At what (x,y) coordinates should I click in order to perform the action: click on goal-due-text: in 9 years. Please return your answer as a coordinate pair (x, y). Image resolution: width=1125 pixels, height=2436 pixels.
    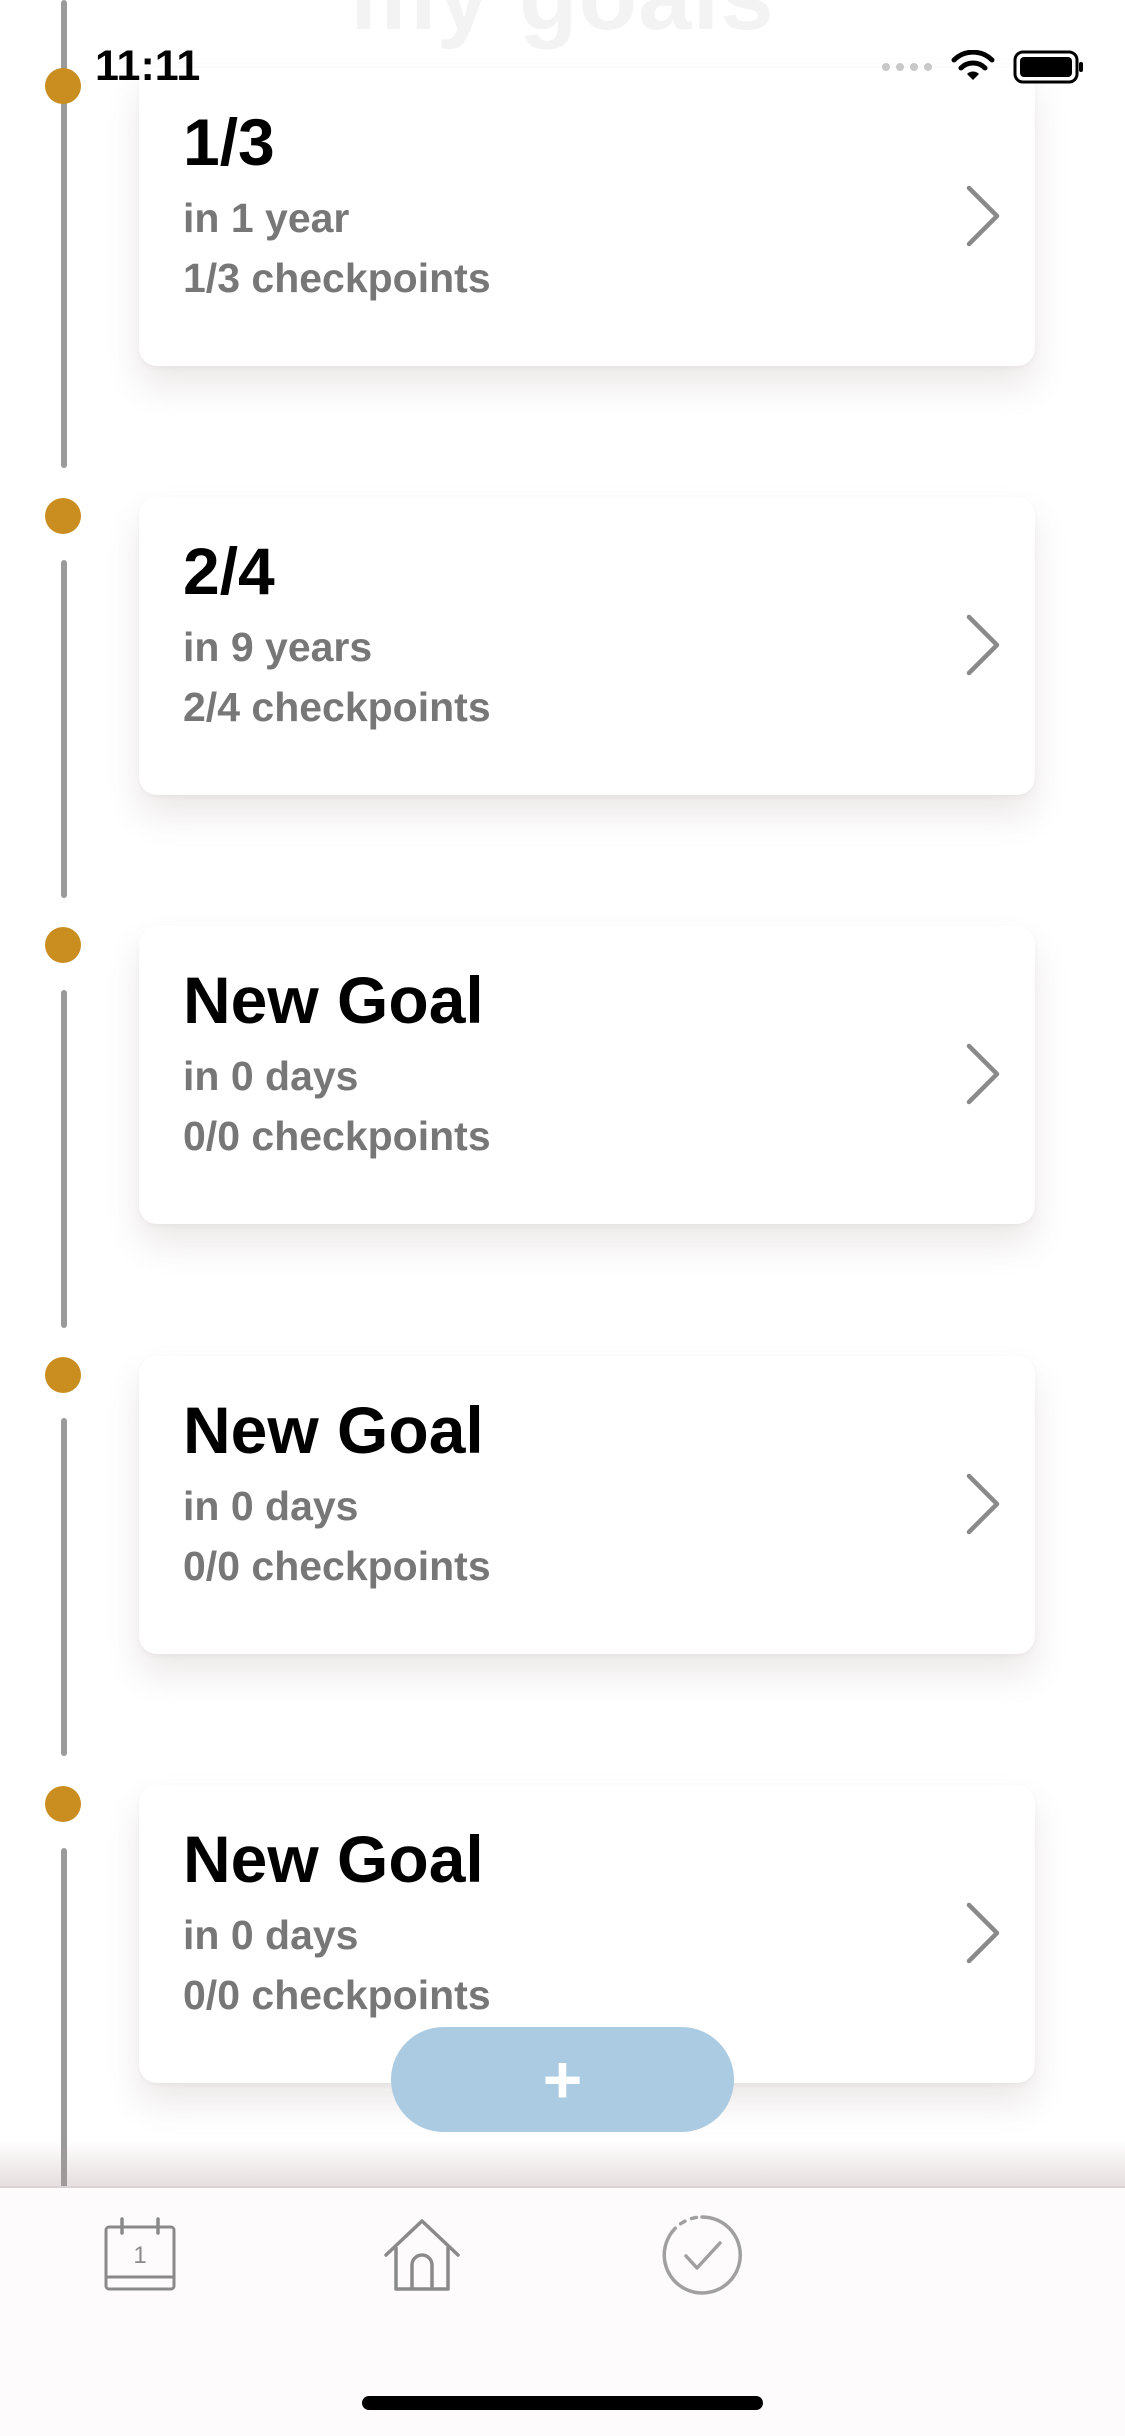
    Looking at the image, I should click on (278, 647).